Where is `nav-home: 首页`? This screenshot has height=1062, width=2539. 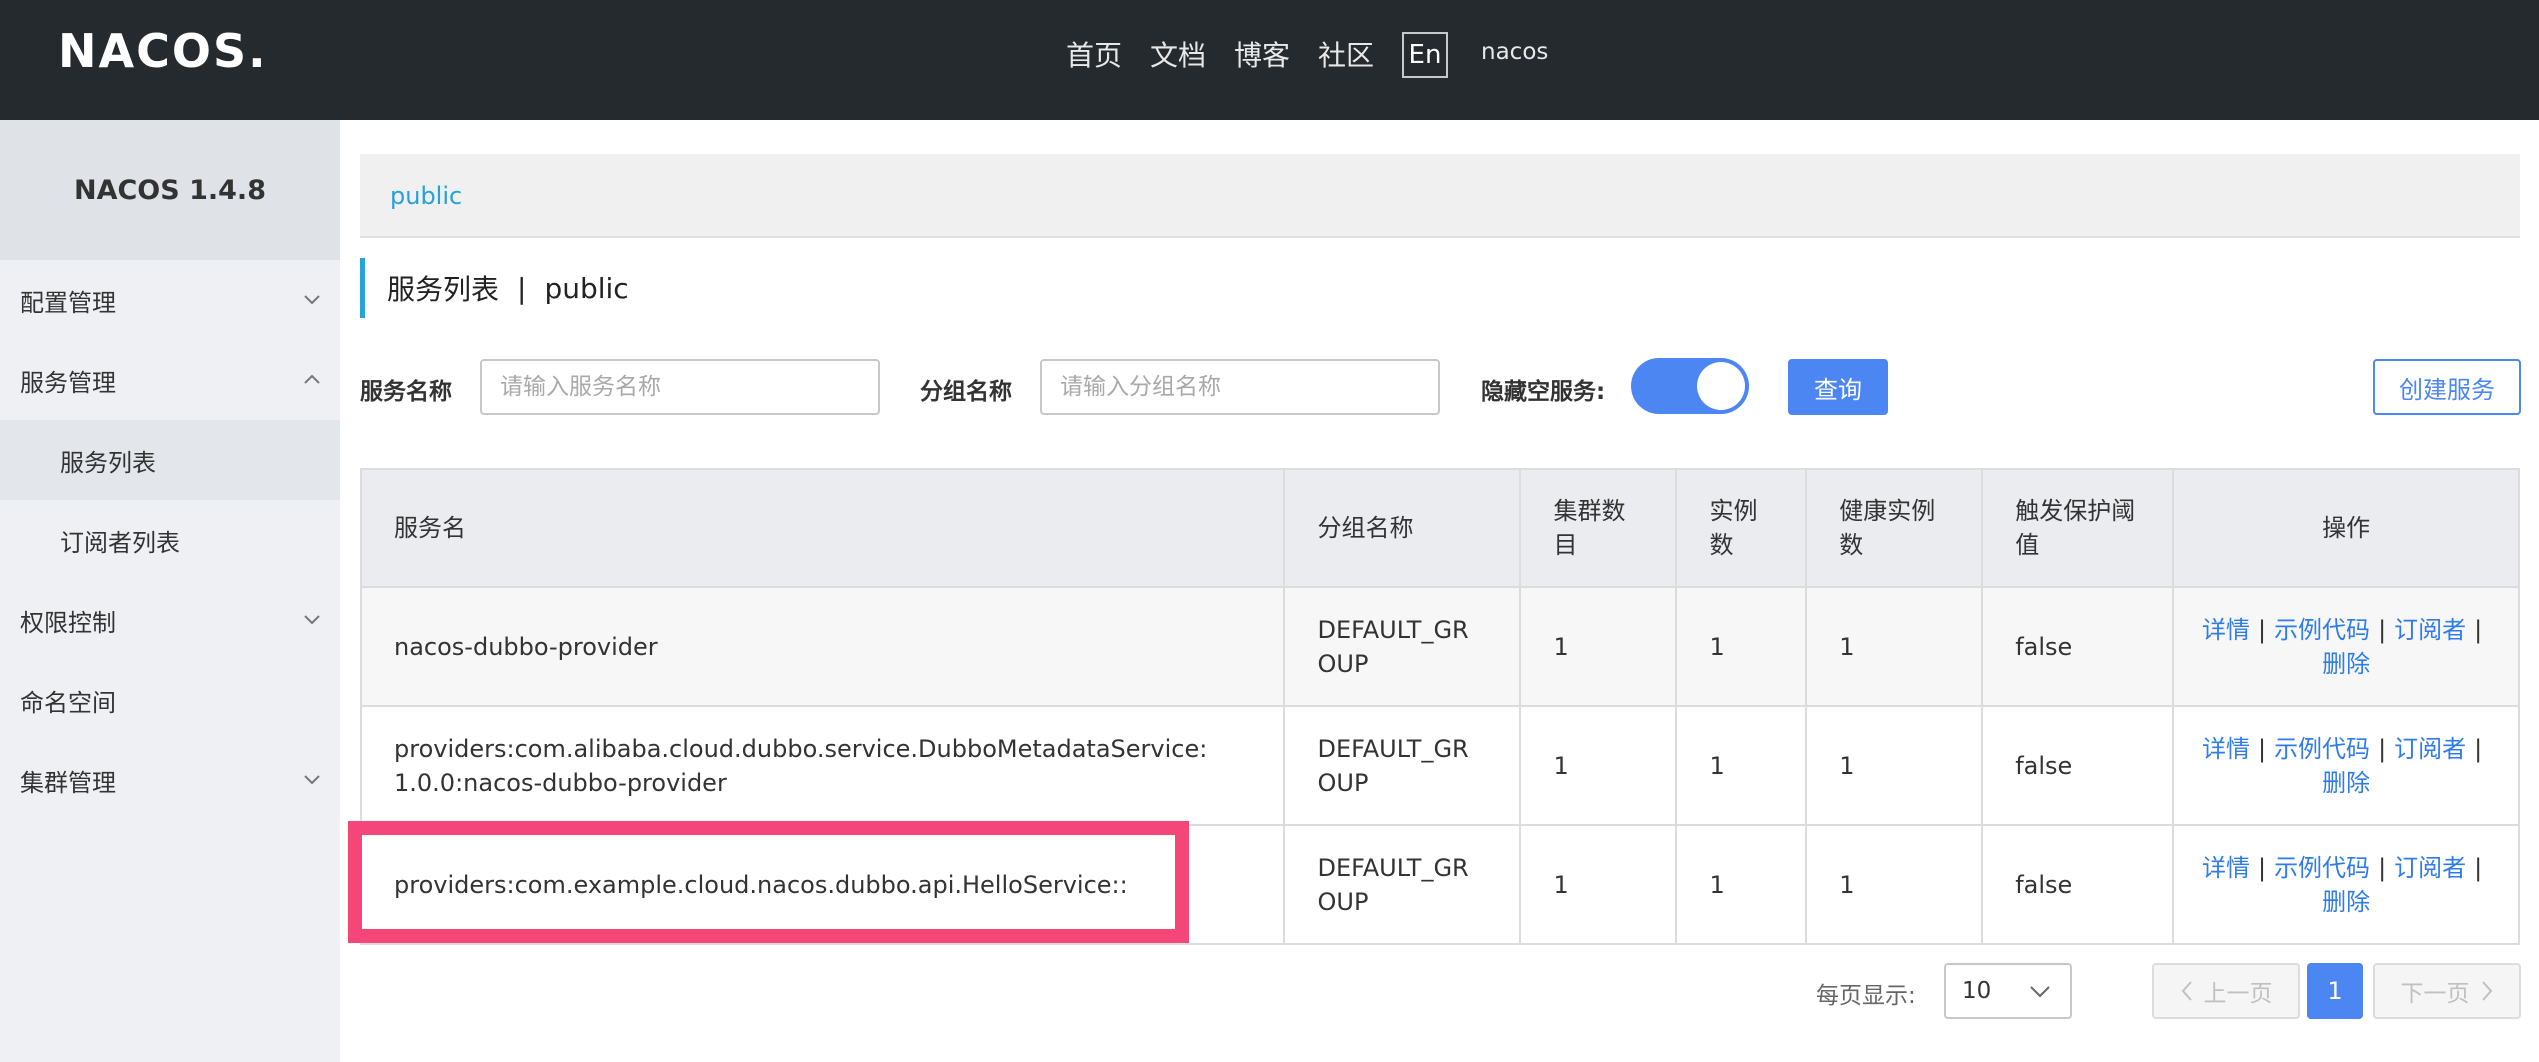 nav-home: 首页 is located at coordinates (1094, 54).